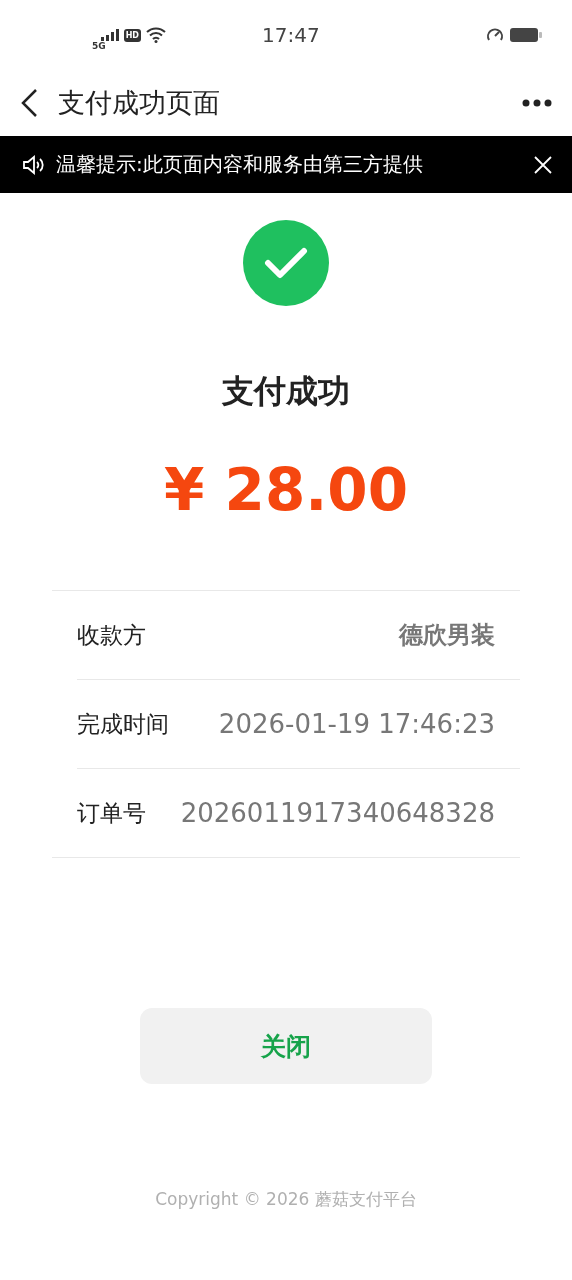 The height and width of the screenshot is (1280, 572). What do you see at coordinates (99, 46) in the screenshot?
I see `network-label: 5G` at bounding box center [99, 46].